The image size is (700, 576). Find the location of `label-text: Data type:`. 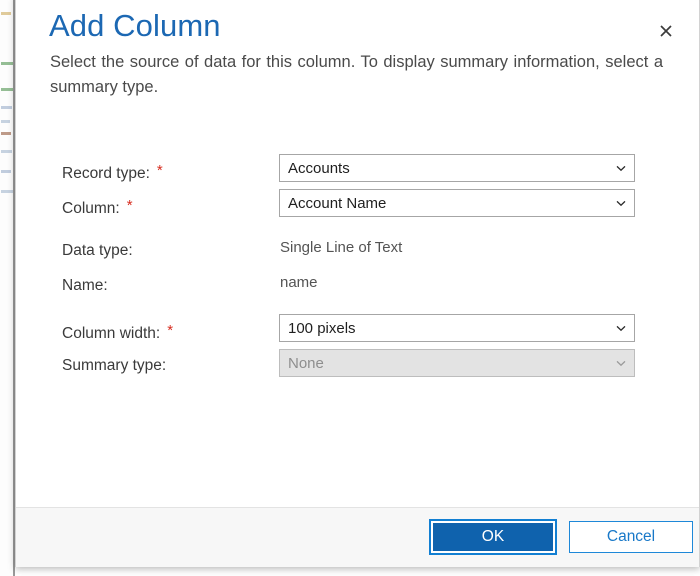

label-text: Data type: is located at coordinates (97, 250).